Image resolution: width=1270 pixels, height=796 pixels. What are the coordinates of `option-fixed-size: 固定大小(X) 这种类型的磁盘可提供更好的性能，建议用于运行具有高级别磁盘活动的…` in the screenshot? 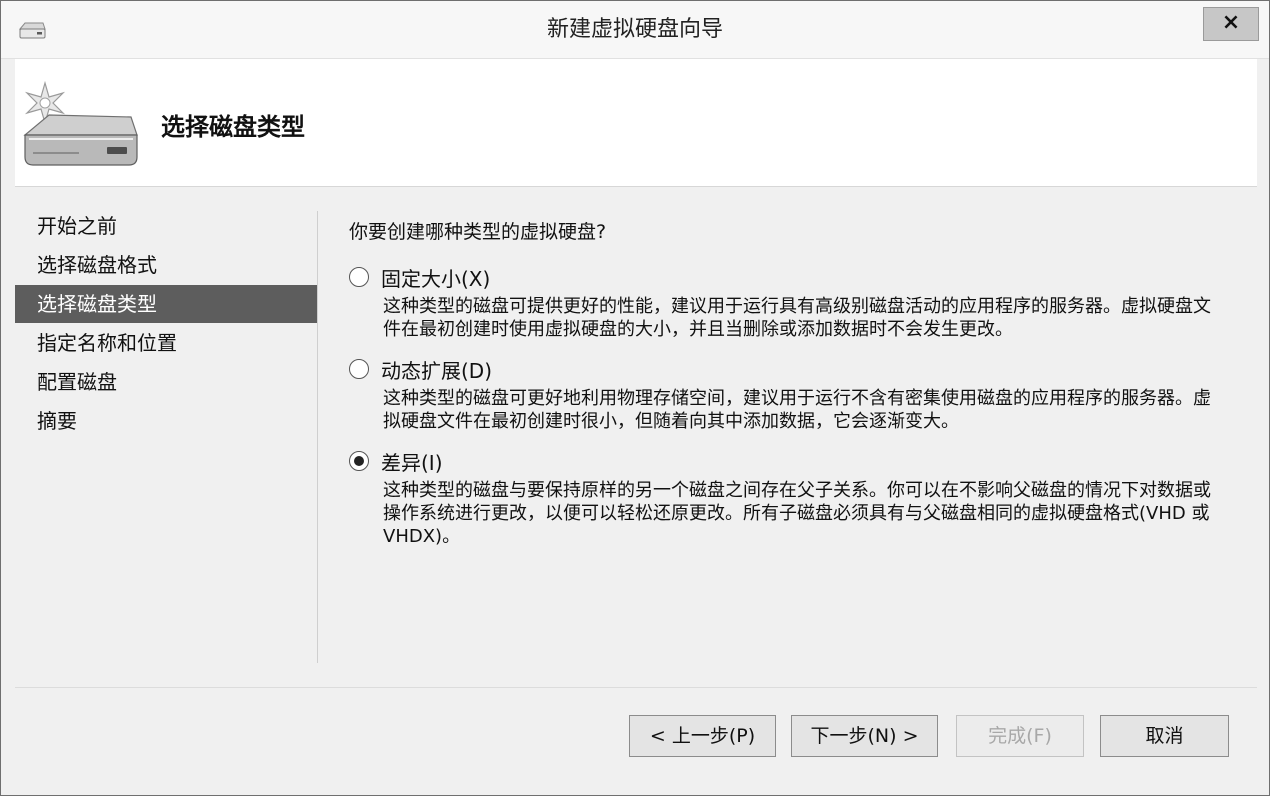 It's located at (784, 301).